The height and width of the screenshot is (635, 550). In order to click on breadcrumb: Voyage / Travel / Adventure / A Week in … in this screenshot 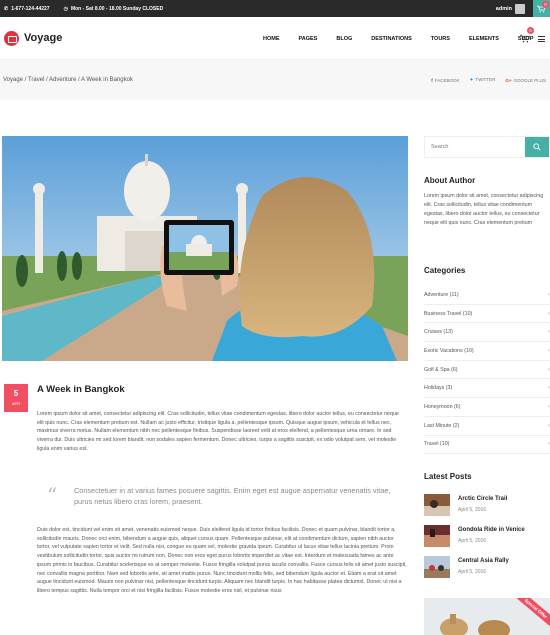, I will do `click(68, 80)`.